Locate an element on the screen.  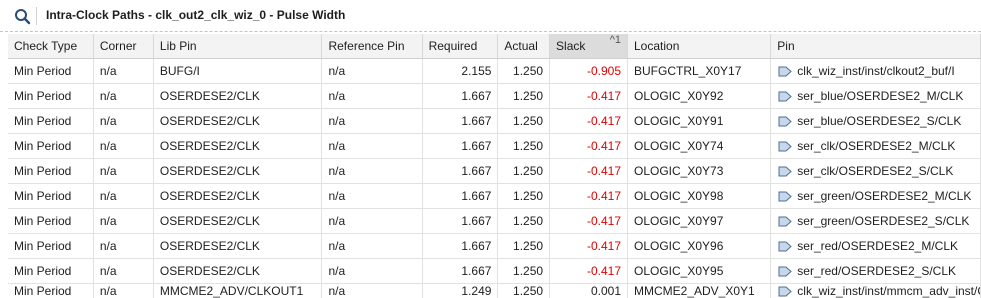
pin-cell: ser_red/OSERDESE2_M/CLK is located at coordinates (875, 246).